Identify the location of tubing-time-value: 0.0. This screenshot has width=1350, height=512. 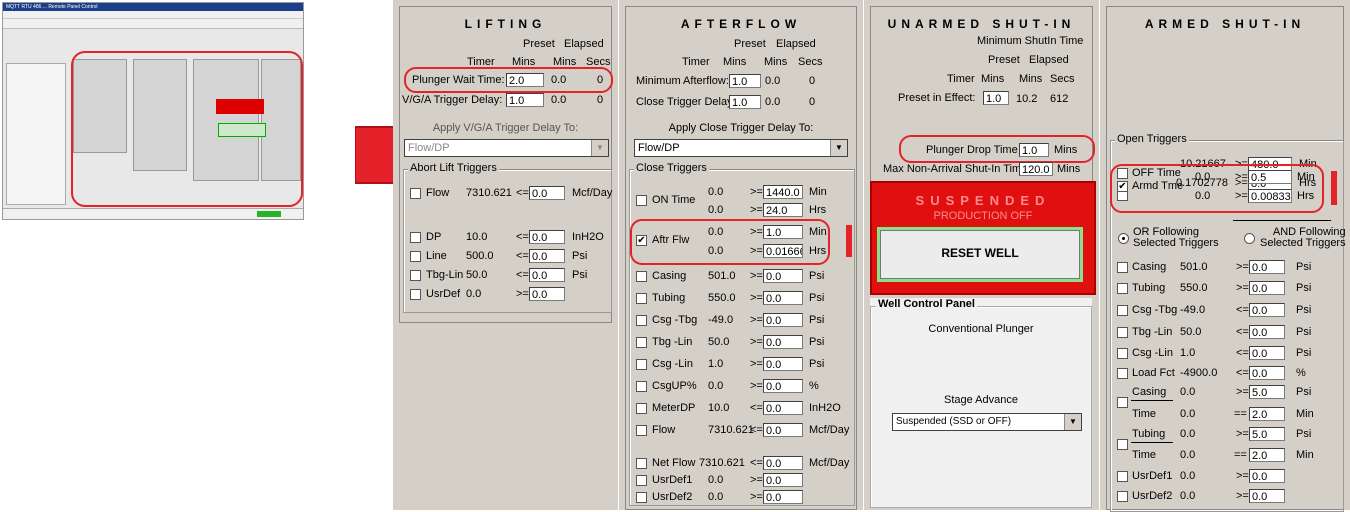
(1188, 434).